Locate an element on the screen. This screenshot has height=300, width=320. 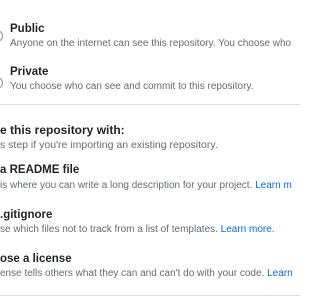
license-learn-more-link: Learn is located at coordinates (280, 273).